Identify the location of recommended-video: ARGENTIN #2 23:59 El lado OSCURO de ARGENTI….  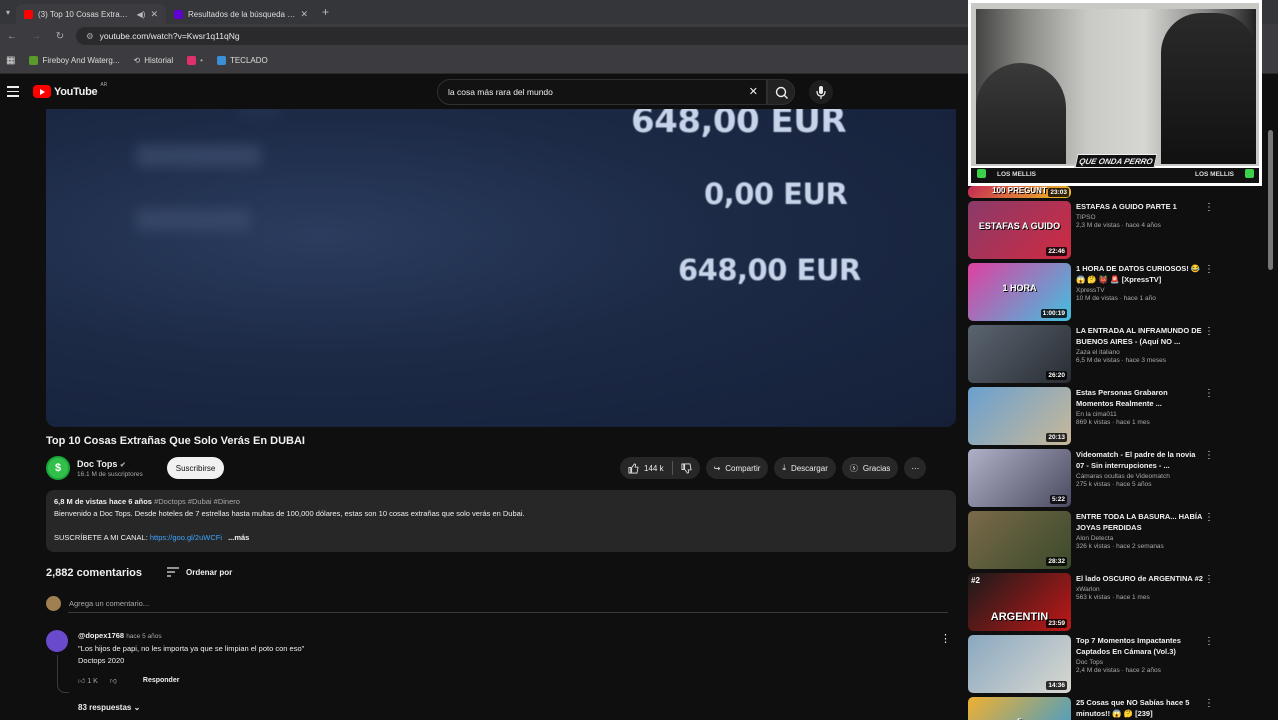
(1093, 602).